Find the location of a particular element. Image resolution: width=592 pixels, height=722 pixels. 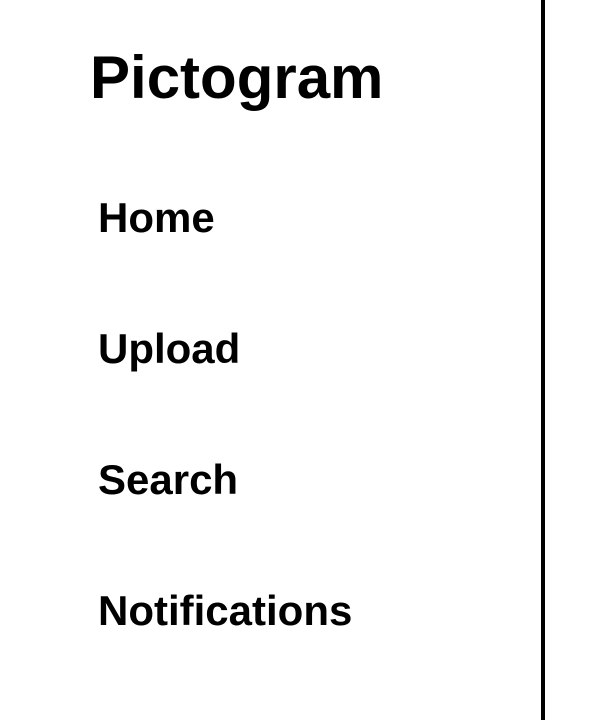

sidebar-divider is located at coordinates (543, 360).